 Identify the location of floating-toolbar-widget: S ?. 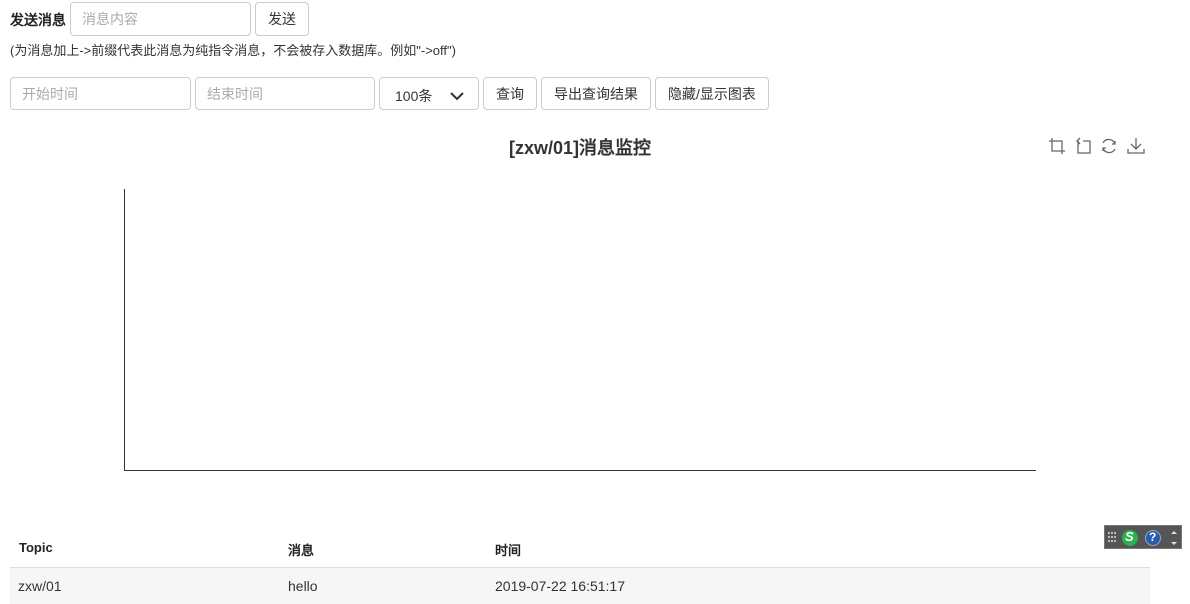
(1143, 537).